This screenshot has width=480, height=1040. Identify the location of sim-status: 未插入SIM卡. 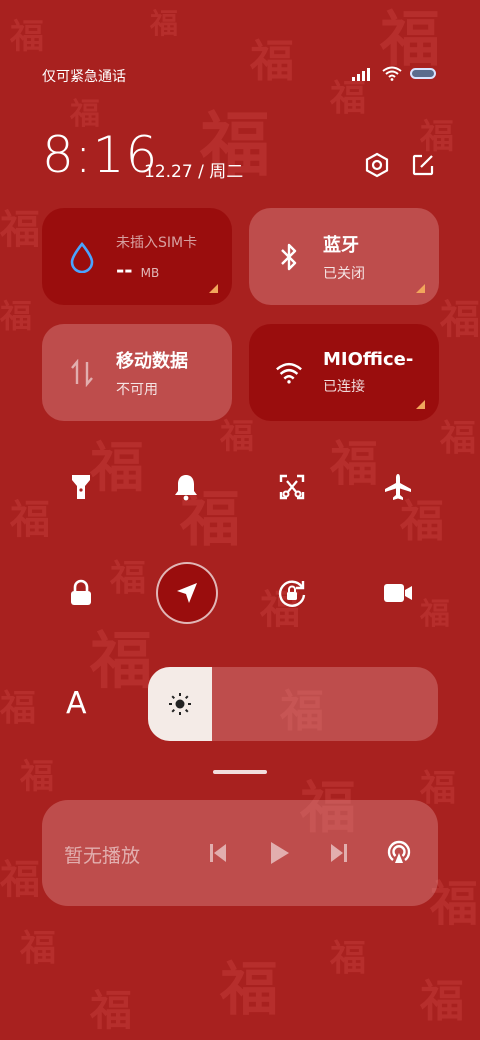
(157, 242).